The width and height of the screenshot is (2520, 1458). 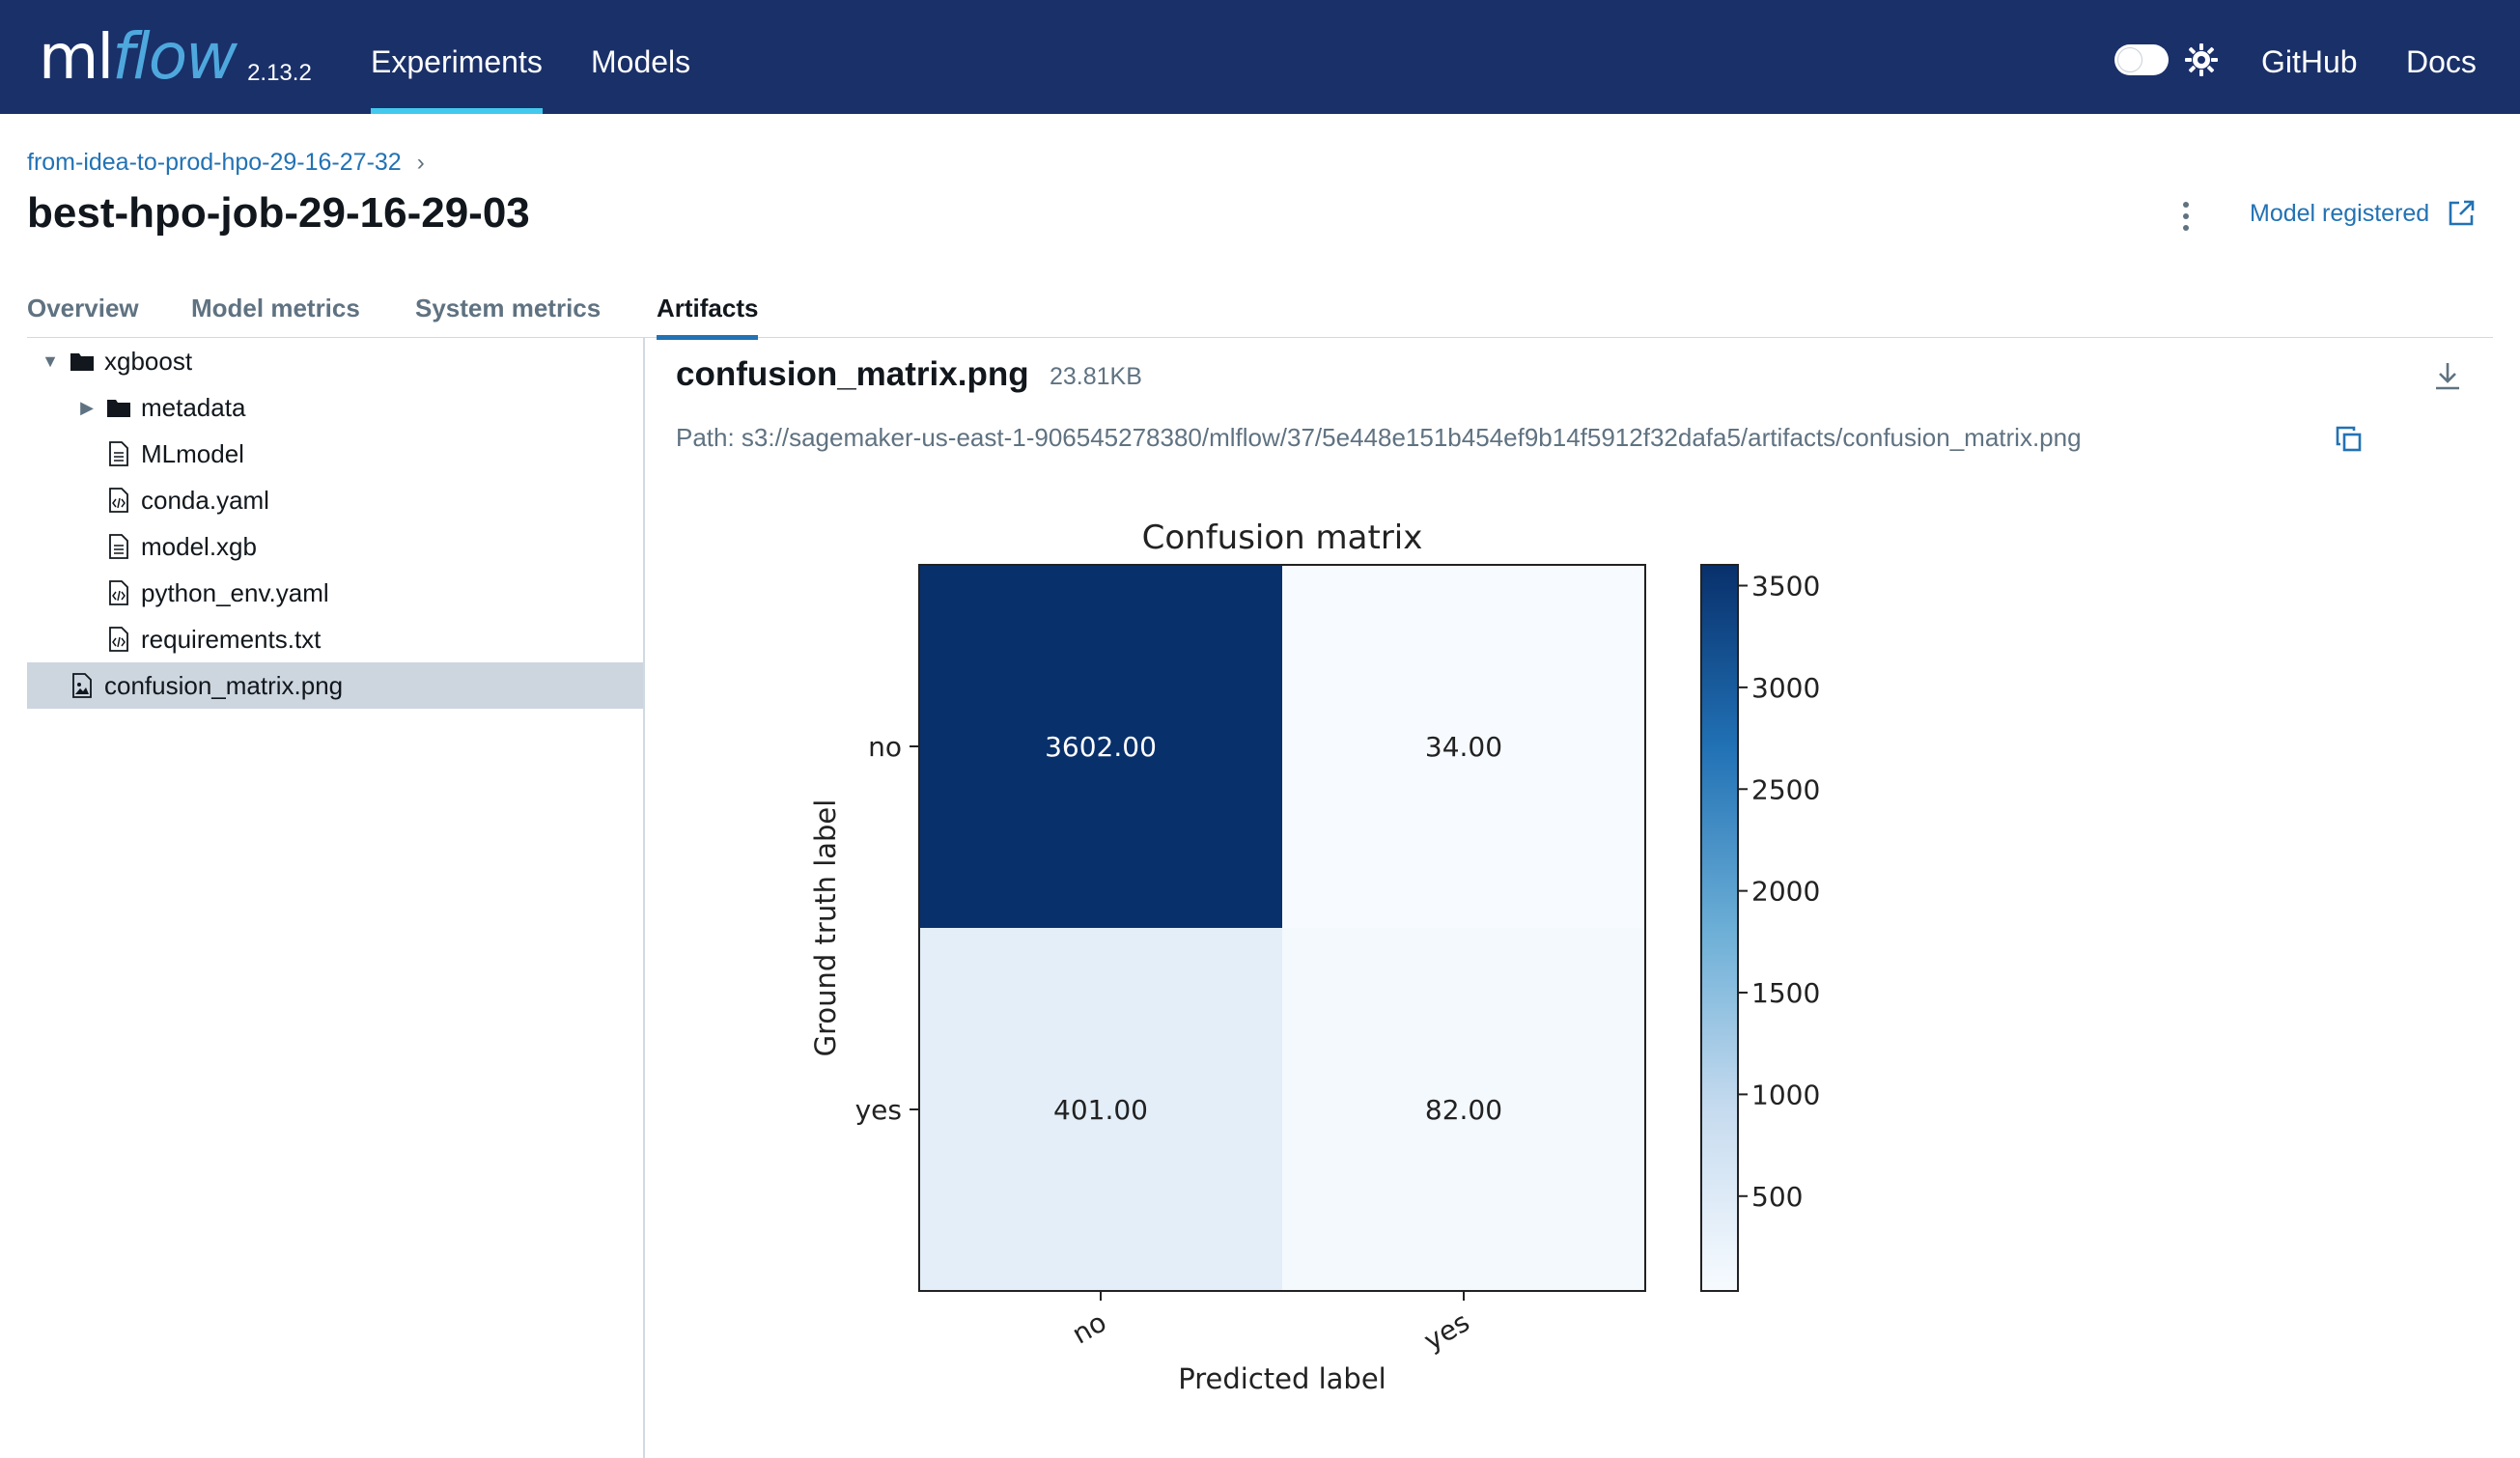 I want to click on colorbar-ticks: 500 1000 1500 2000 2500 3000 3500, so click(x=1779, y=891).